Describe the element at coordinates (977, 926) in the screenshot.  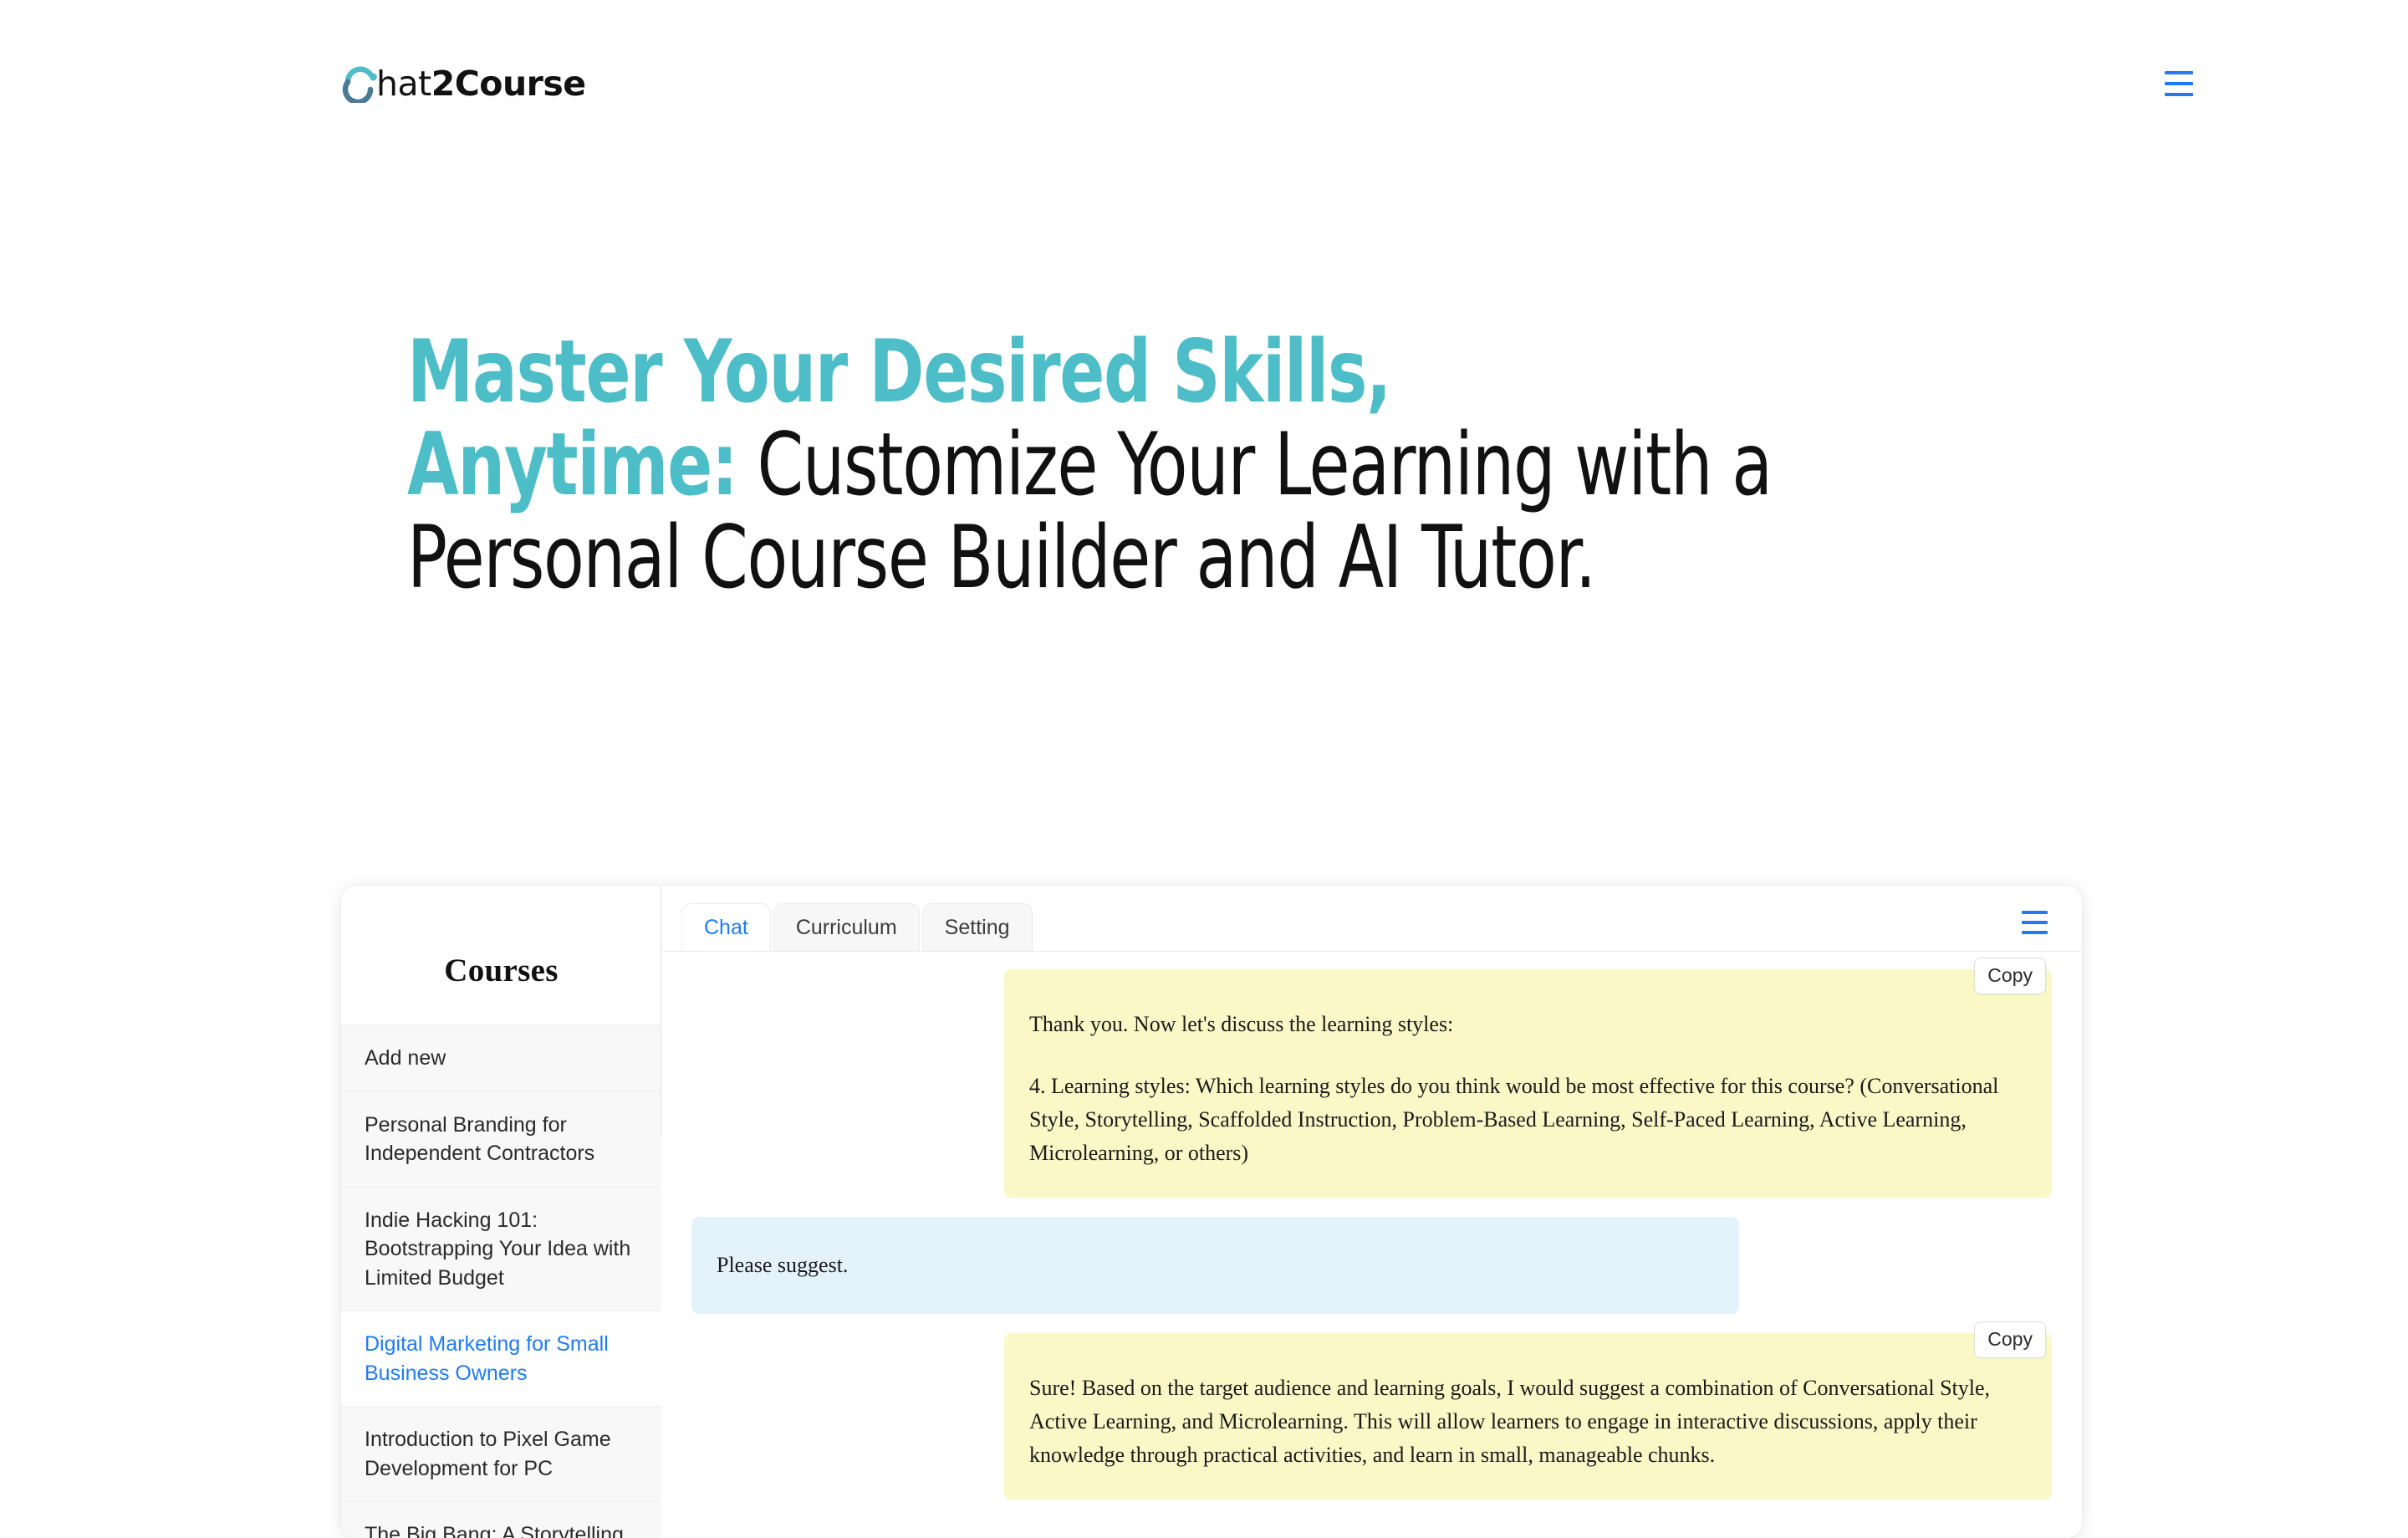
I see `tab-setting: Setting` at that location.